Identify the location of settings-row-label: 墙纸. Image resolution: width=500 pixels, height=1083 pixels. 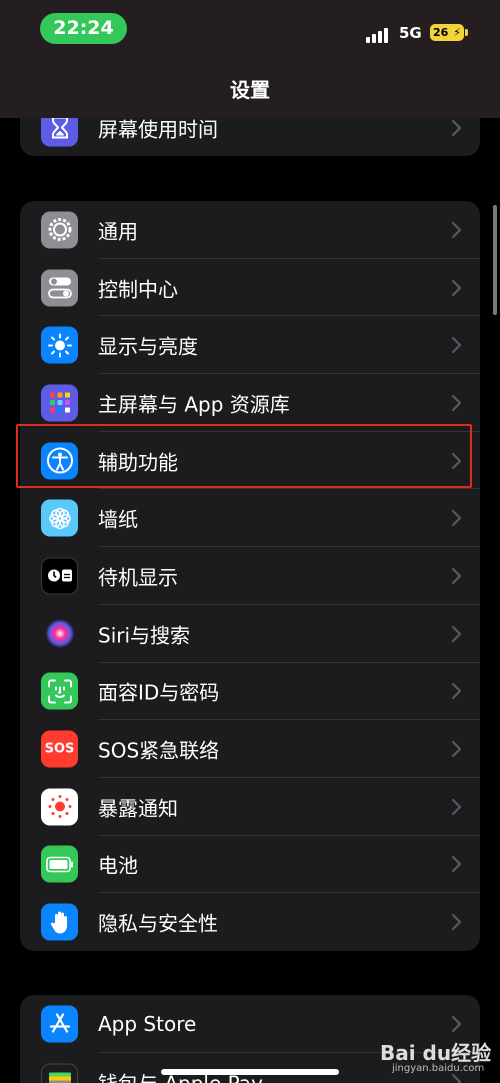
(118, 519).